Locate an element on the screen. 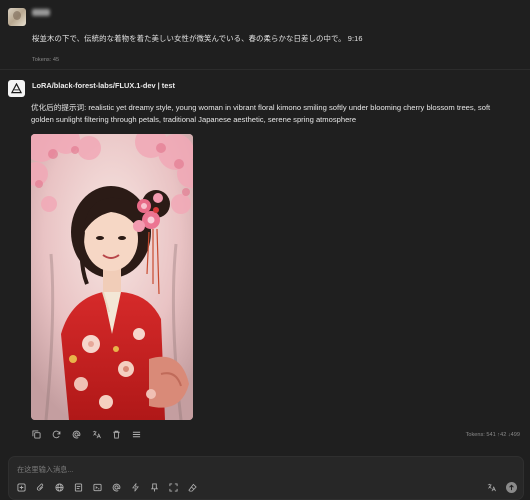 The image size is (530, 500). mention-model-button is located at coordinates (116, 487).